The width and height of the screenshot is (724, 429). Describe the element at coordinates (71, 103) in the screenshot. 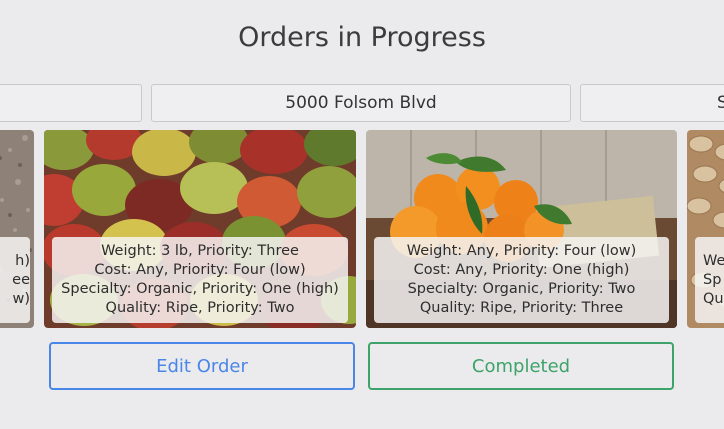

I see `address-tab-left` at that location.